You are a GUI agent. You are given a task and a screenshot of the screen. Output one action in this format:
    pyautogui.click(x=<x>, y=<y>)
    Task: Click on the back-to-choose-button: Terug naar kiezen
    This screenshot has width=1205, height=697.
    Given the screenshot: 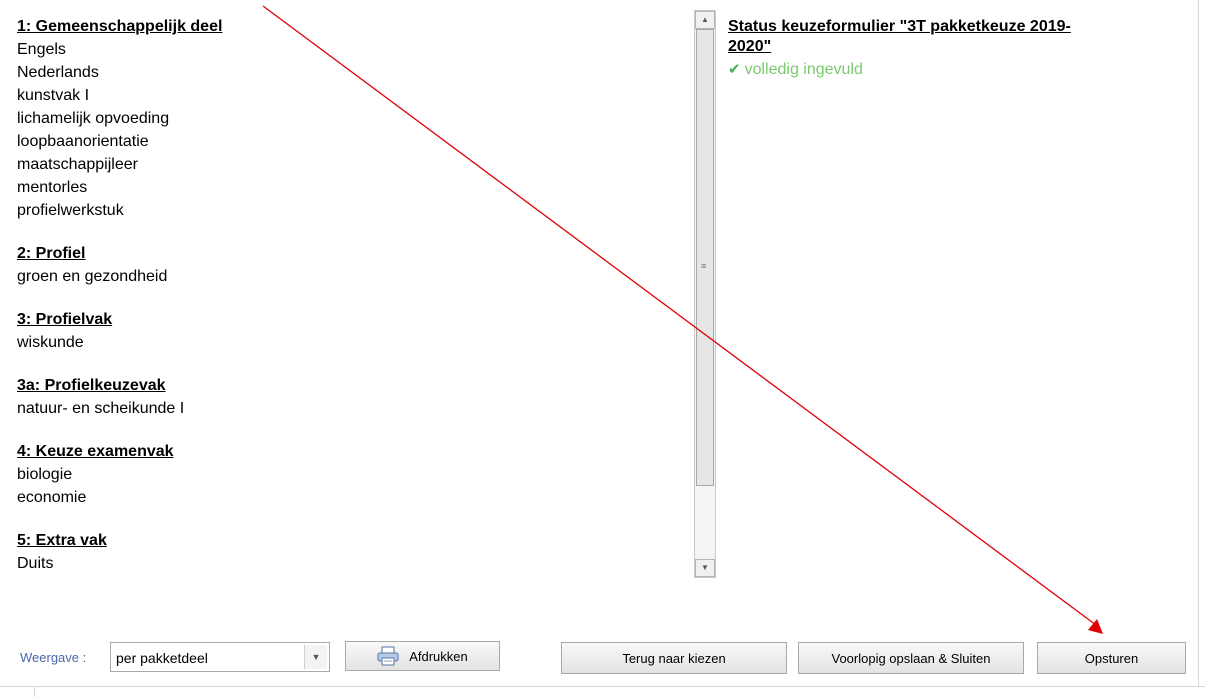 What is the action you would take?
    pyautogui.click(x=674, y=658)
    